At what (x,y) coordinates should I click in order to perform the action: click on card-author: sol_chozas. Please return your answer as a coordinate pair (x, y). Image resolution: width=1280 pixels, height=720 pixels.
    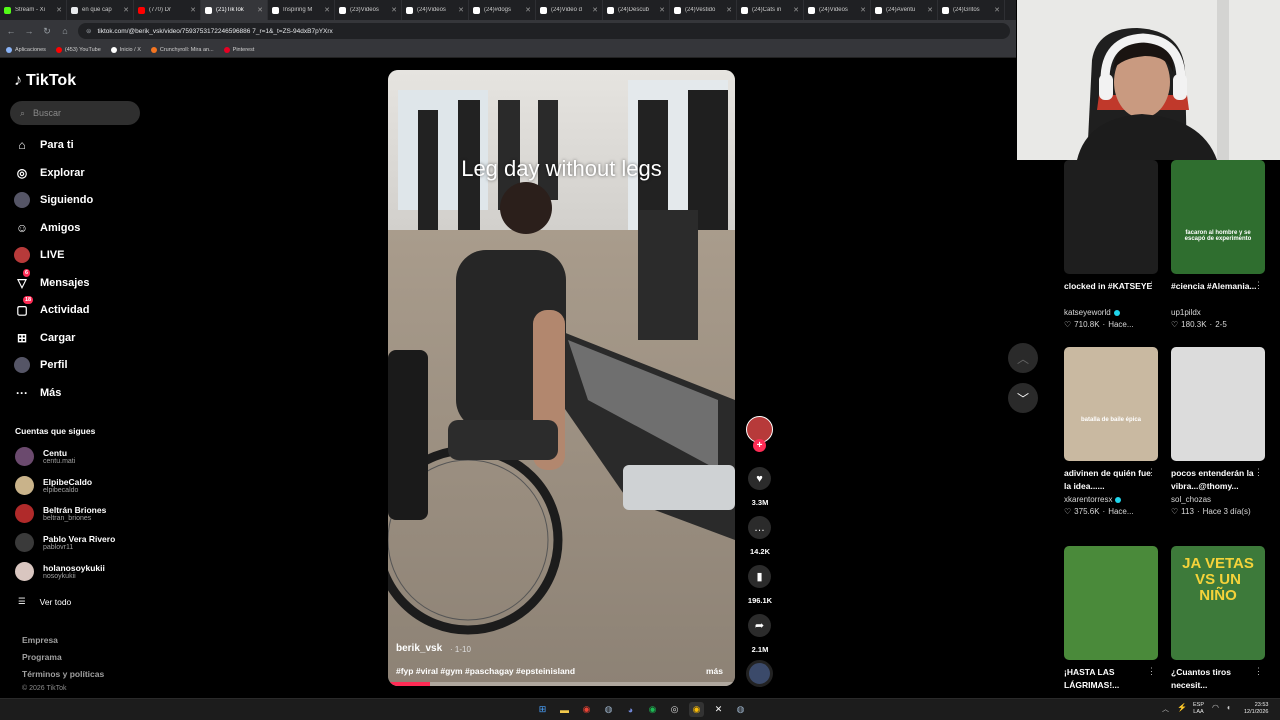
    Looking at the image, I should click on (1218, 499).